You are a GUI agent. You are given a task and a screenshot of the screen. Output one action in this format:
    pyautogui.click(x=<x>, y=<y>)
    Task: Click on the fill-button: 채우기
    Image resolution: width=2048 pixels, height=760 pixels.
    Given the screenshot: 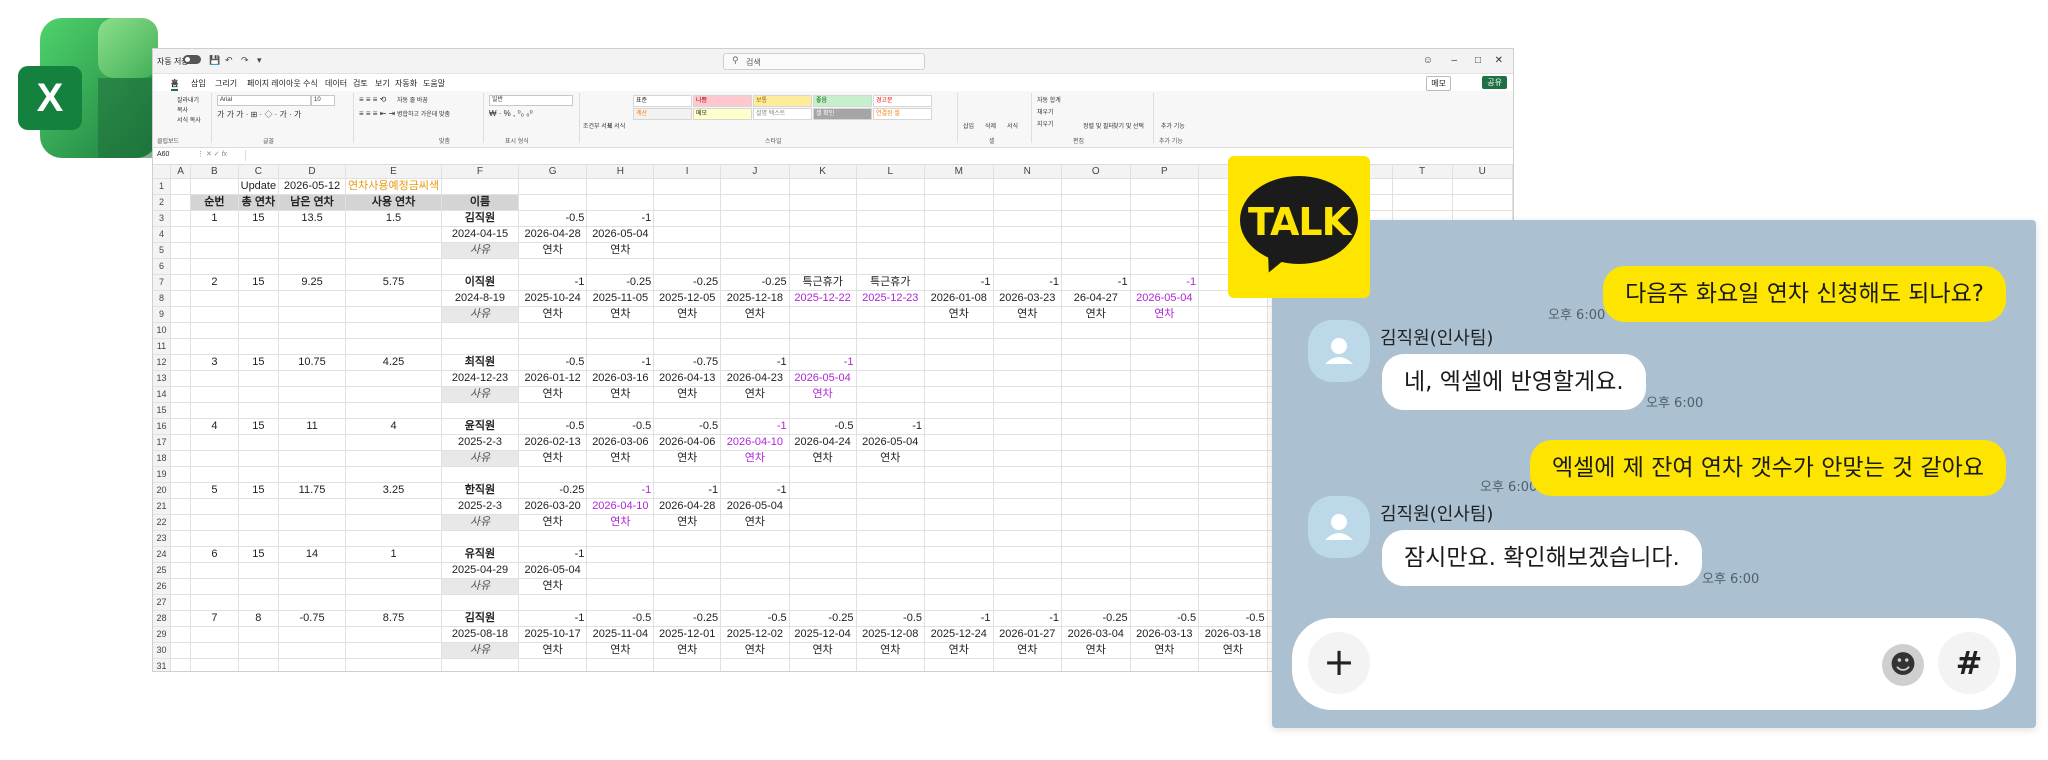 What is the action you would take?
    pyautogui.click(x=1045, y=111)
    